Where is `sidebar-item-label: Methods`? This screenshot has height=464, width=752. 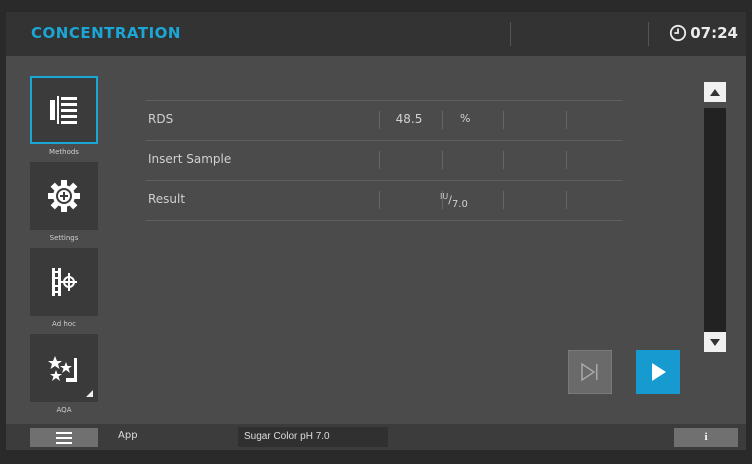 sidebar-item-label: Methods is located at coordinates (64, 152).